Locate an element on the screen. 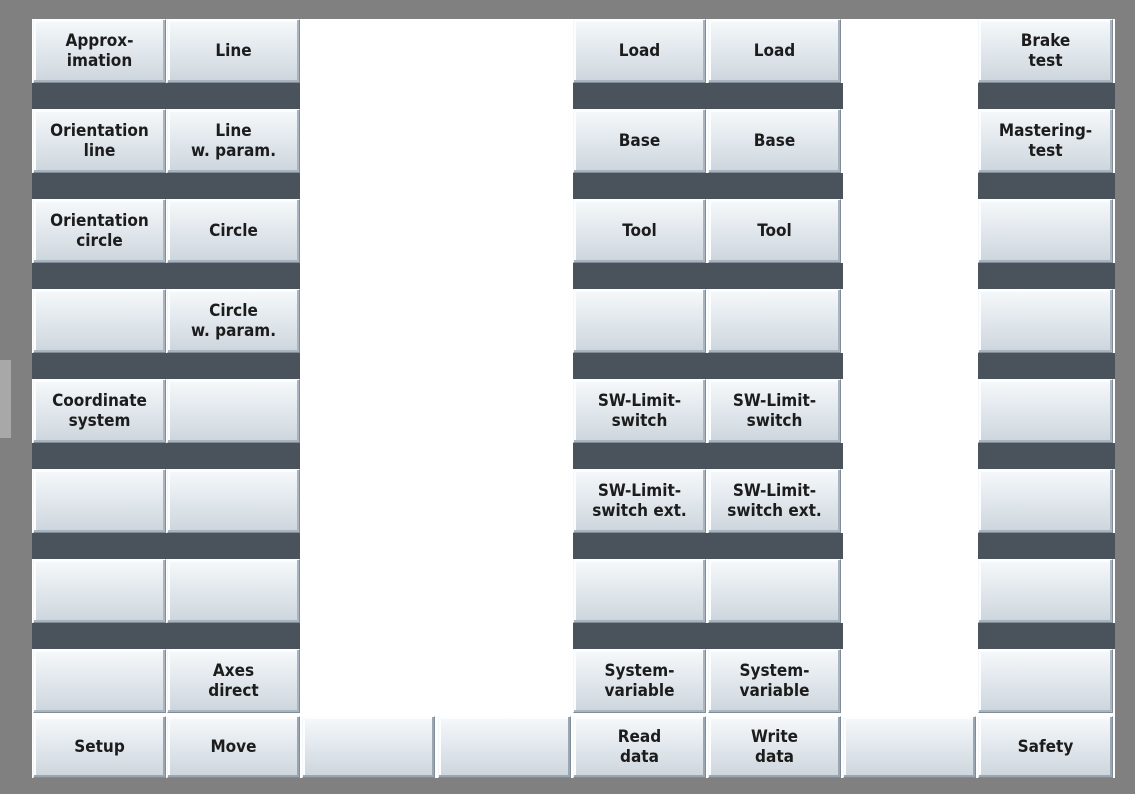  softkey-blank-l60 is located at coordinates (99, 591).